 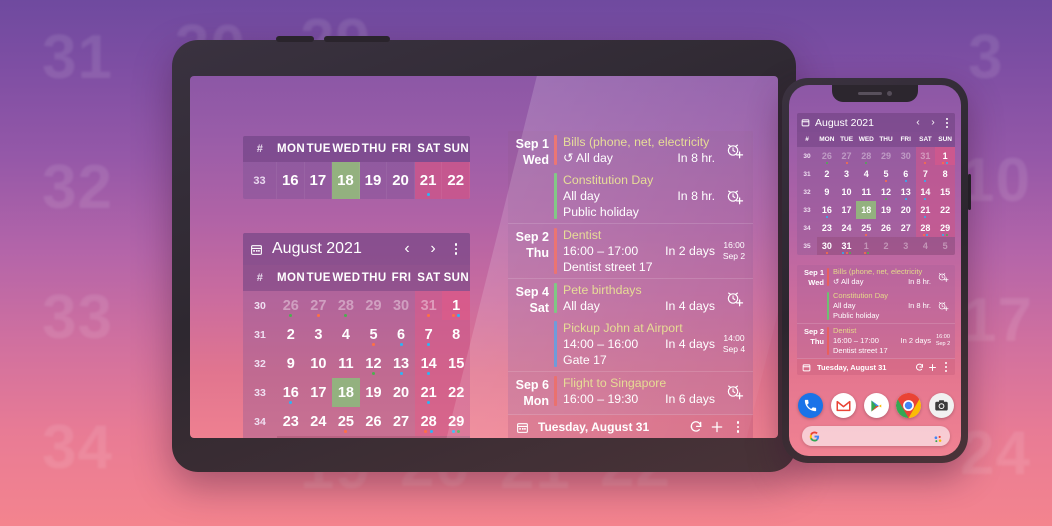 I want to click on day-cell: 22, so click(x=456, y=180).